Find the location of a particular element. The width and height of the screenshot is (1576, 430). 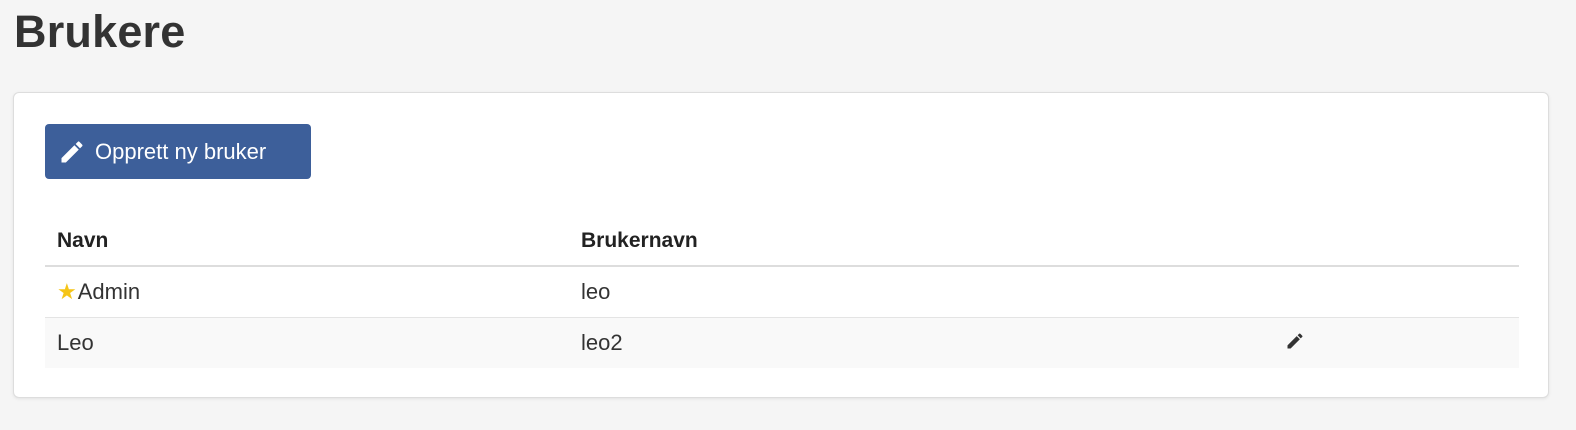

user-username-cell: leo2 is located at coordinates (920, 342).